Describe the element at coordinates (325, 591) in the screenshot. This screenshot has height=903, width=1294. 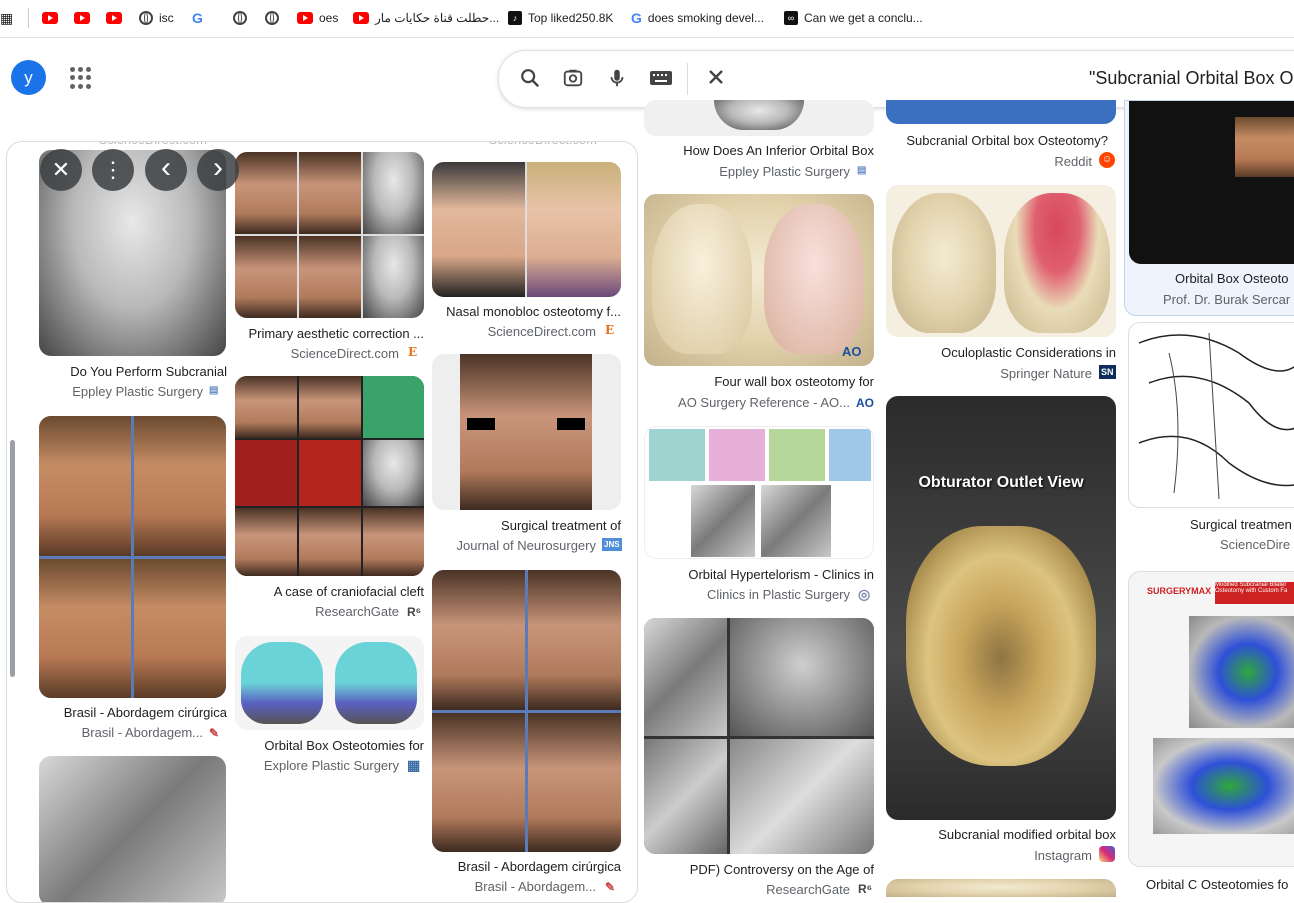
I see `result-caption: A case of craniofacial cleft` at that location.